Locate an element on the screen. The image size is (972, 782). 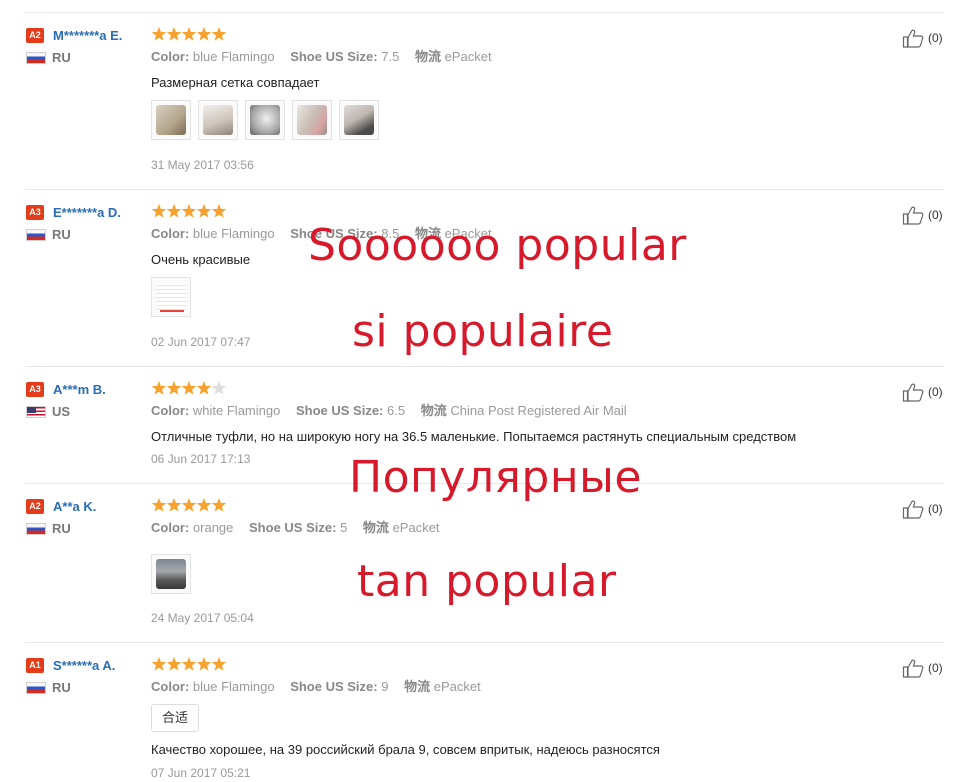
usa-flag-icon is located at coordinates (36, 412).